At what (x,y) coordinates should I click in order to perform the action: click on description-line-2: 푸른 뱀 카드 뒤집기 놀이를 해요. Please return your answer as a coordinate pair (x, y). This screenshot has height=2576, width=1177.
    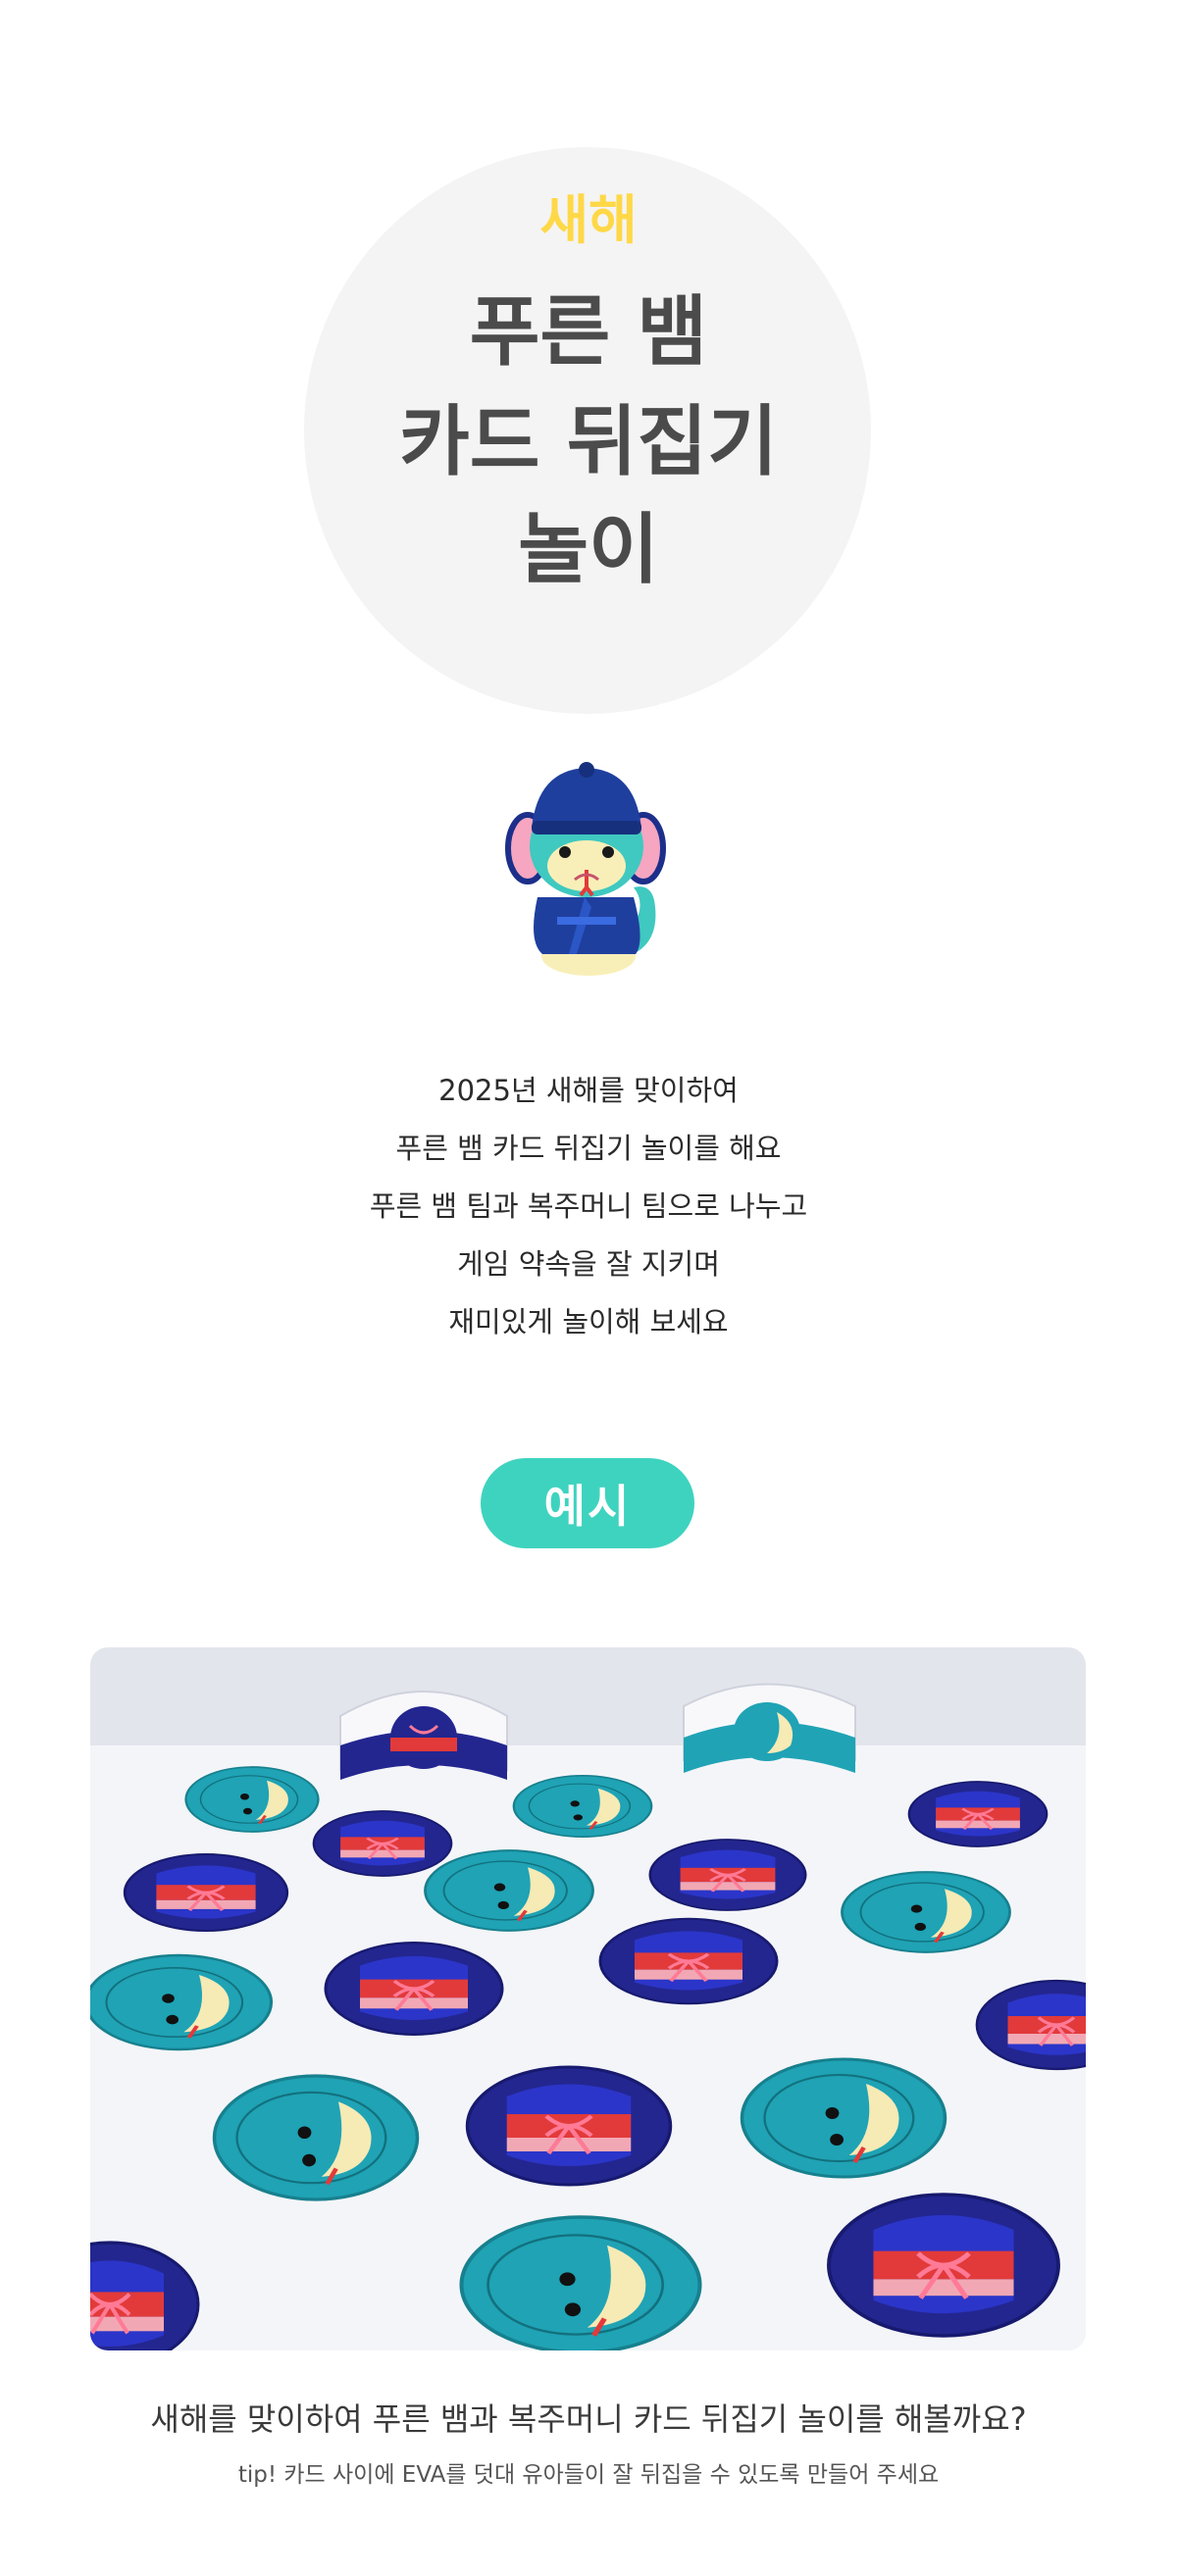
    Looking at the image, I should click on (588, 1148).